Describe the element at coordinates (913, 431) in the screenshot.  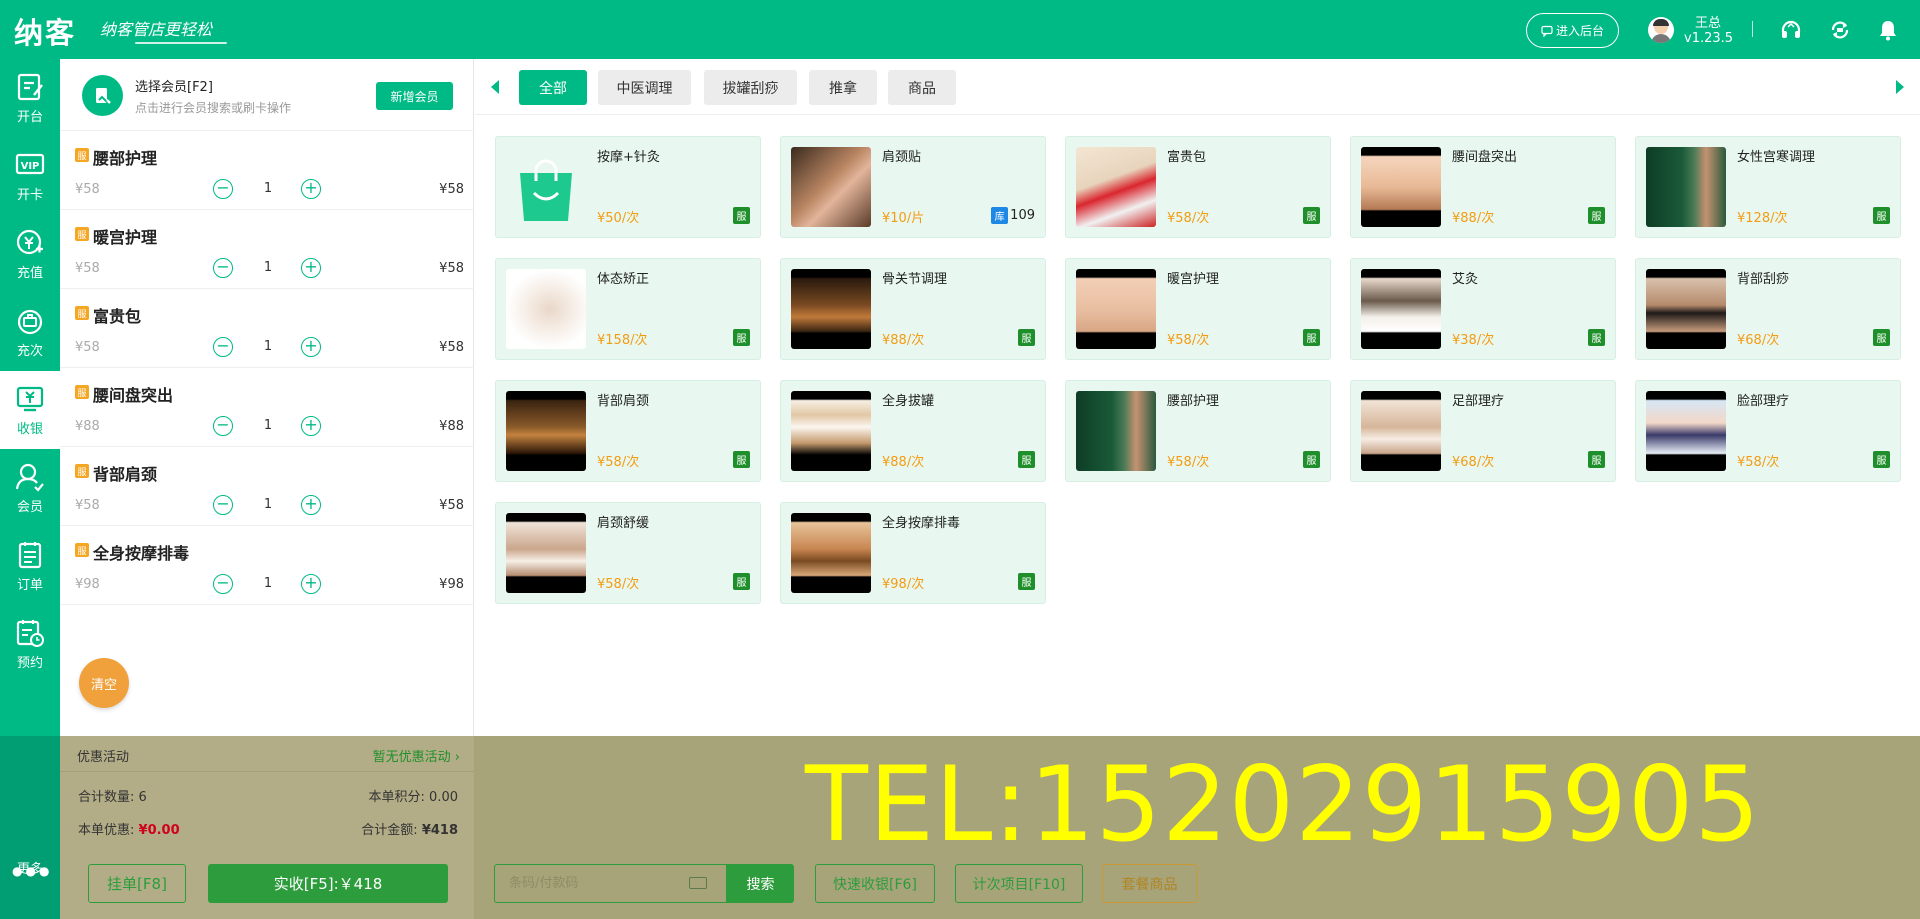
I see `product-card: 全身拔罐 ¥88/次 服` at that location.